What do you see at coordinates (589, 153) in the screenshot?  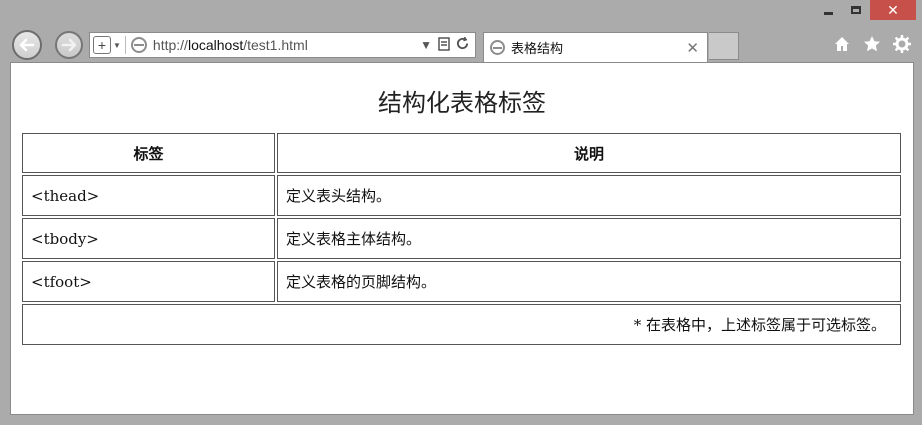 I see `header-description: 说明` at bounding box center [589, 153].